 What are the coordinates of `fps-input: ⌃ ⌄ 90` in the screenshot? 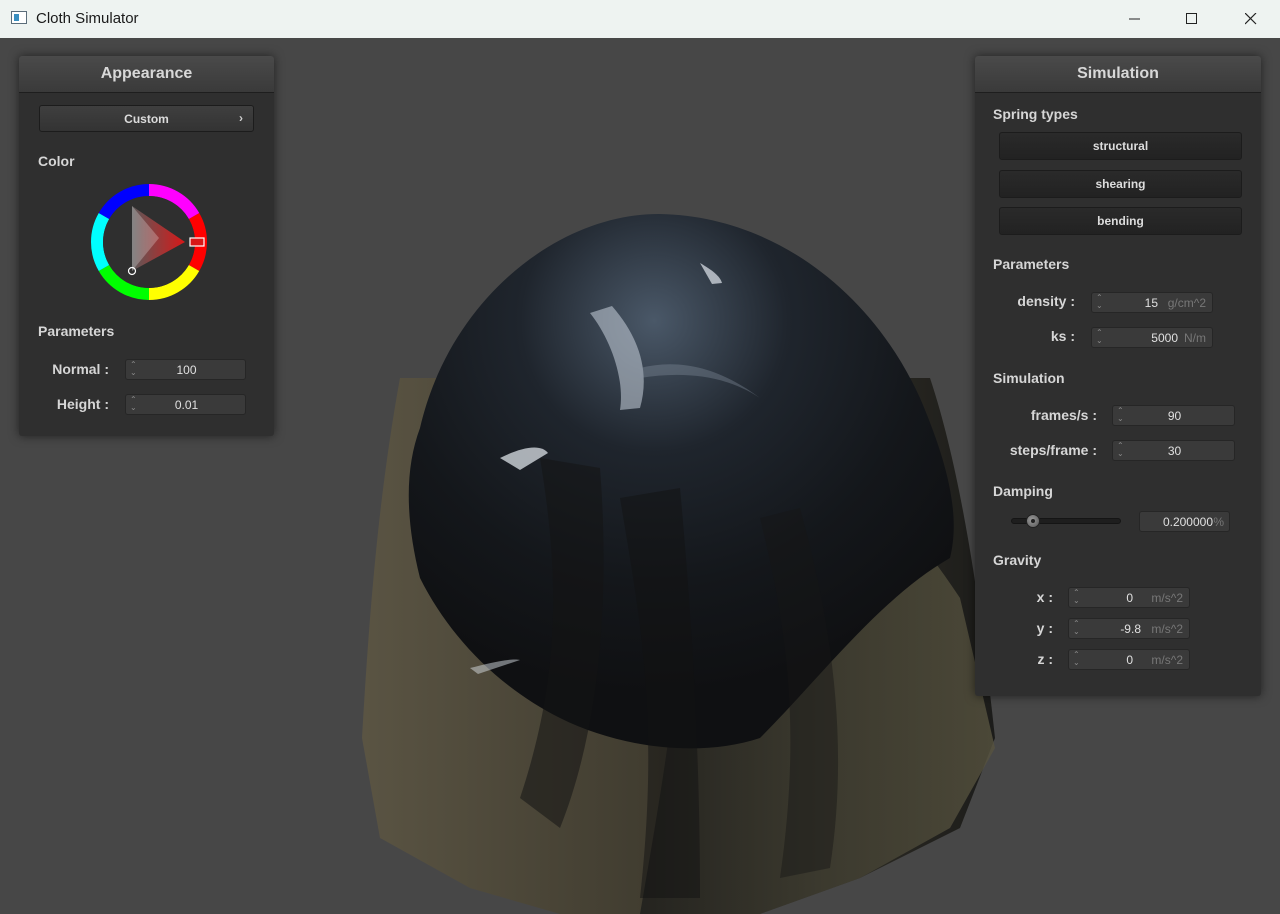 It's located at (1173, 415).